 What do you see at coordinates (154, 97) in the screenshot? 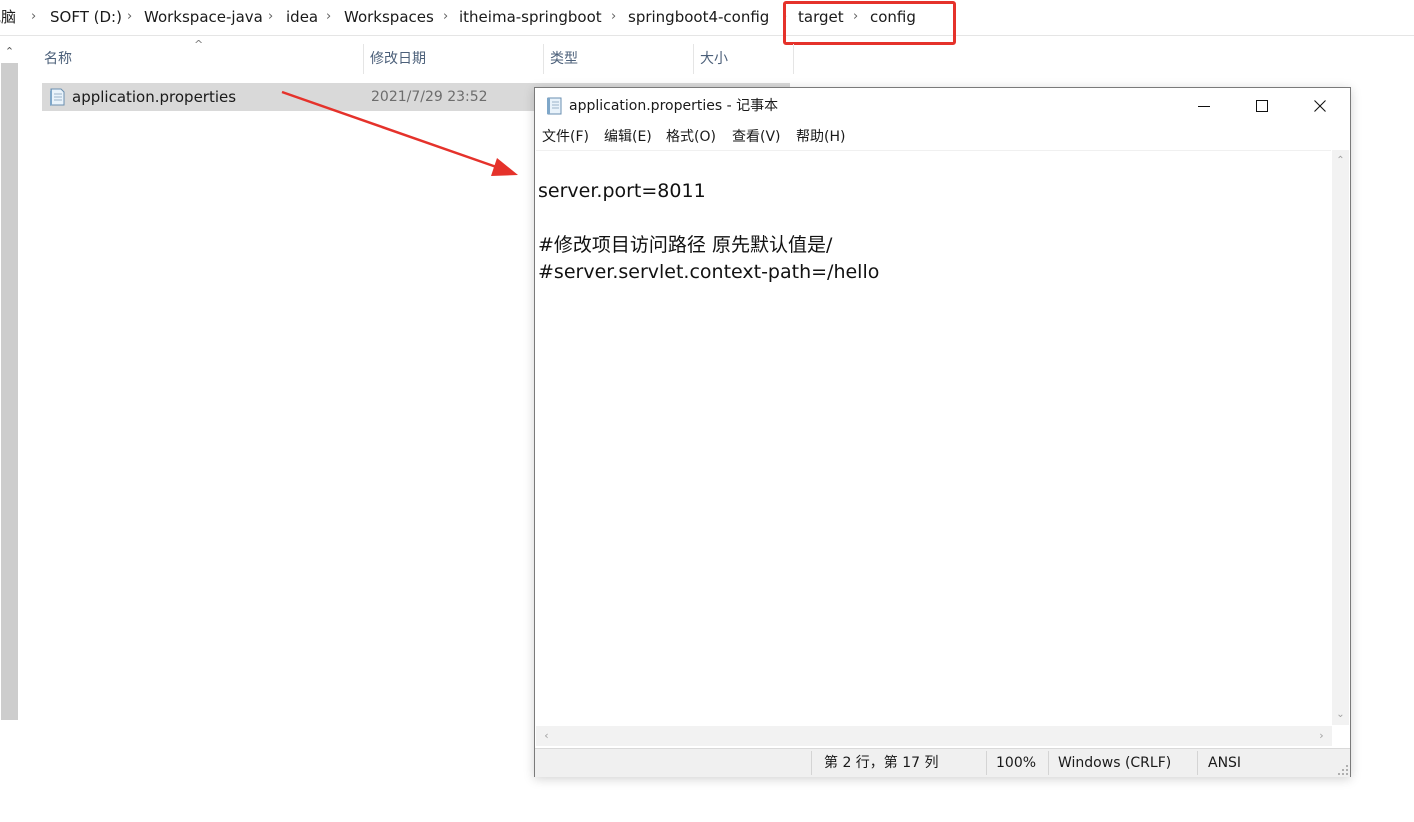
I see `file-name: application.properties` at bounding box center [154, 97].